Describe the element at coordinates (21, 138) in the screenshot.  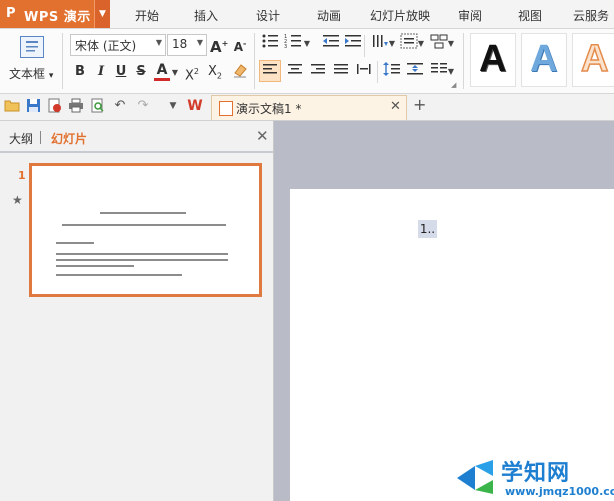
I see `tab-outline: 大纲` at that location.